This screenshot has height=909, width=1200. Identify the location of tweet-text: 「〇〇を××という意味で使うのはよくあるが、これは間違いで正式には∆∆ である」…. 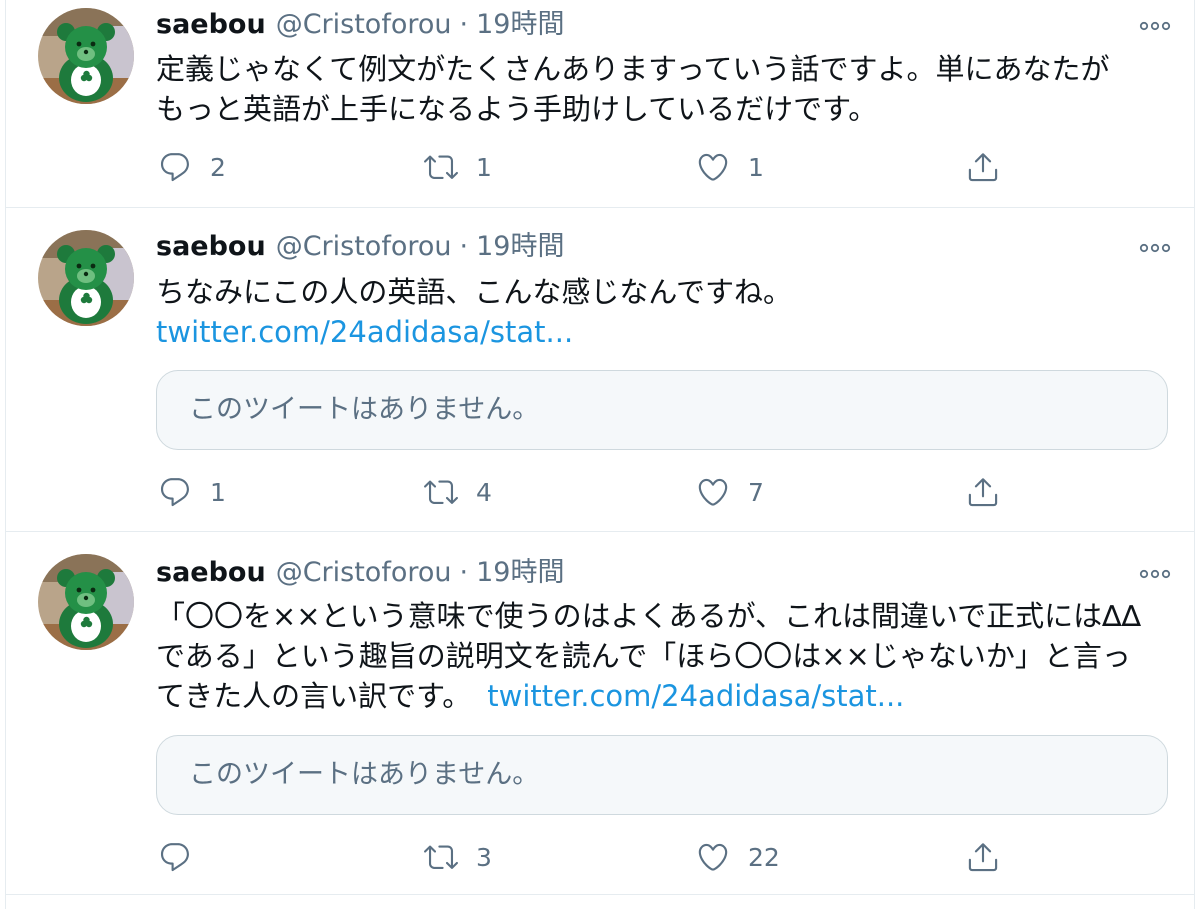
(657, 656).